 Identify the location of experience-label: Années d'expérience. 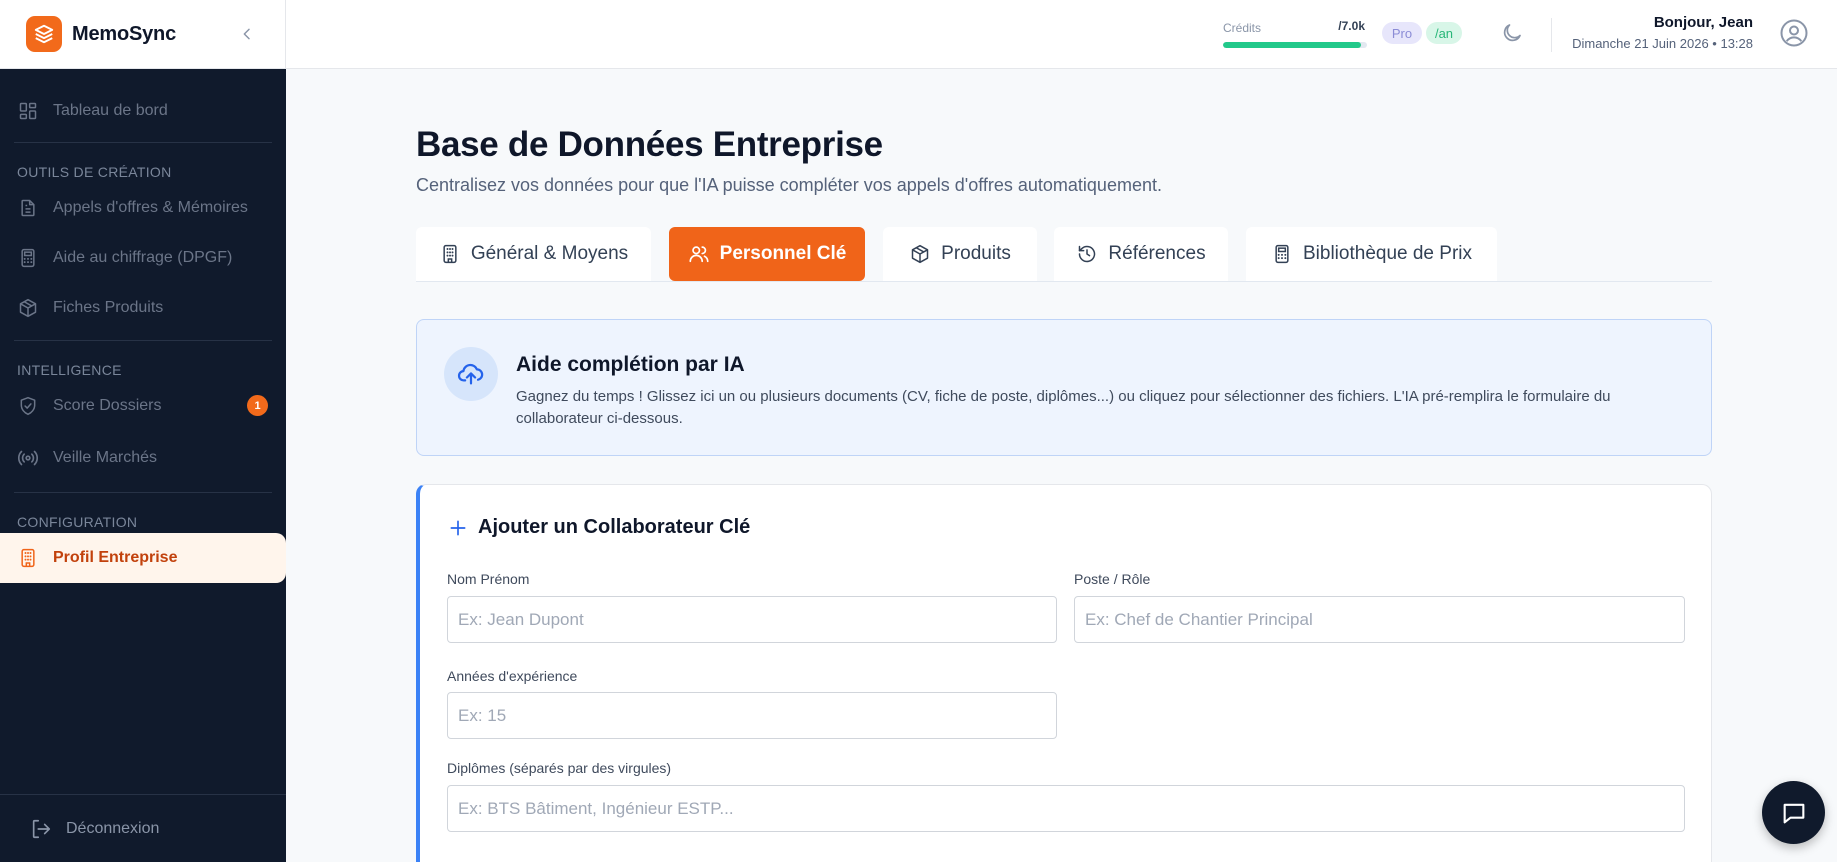
(512, 676).